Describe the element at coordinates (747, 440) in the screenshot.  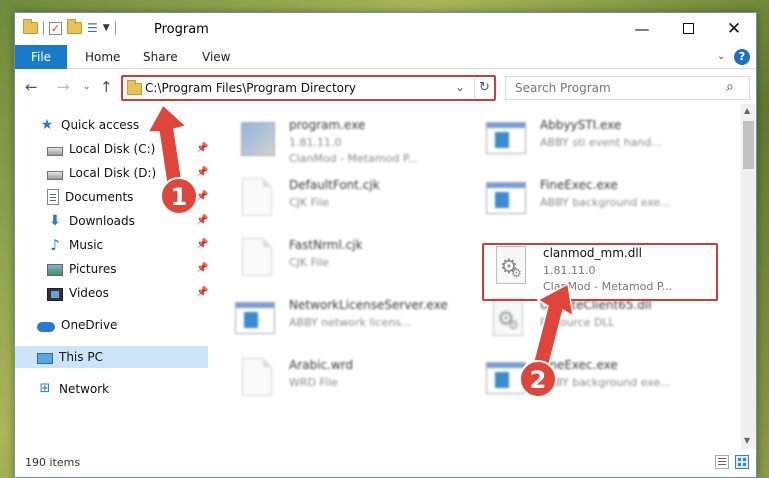
I see `scroll-down-icon: ▼` at that location.